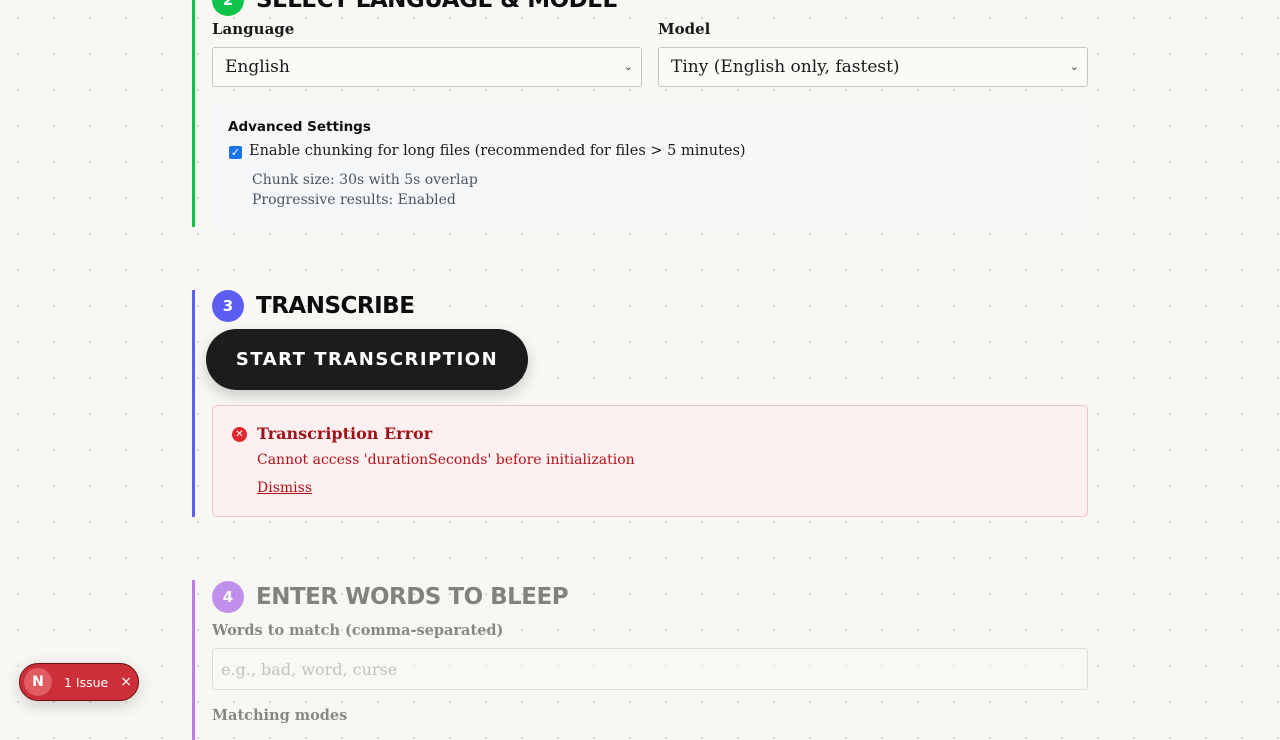  What do you see at coordinates (365, 180) in the screenshot?
I see `chunk-size-note: Chunk size: 30s with 5s overlap` at bounding box center [365, 180].